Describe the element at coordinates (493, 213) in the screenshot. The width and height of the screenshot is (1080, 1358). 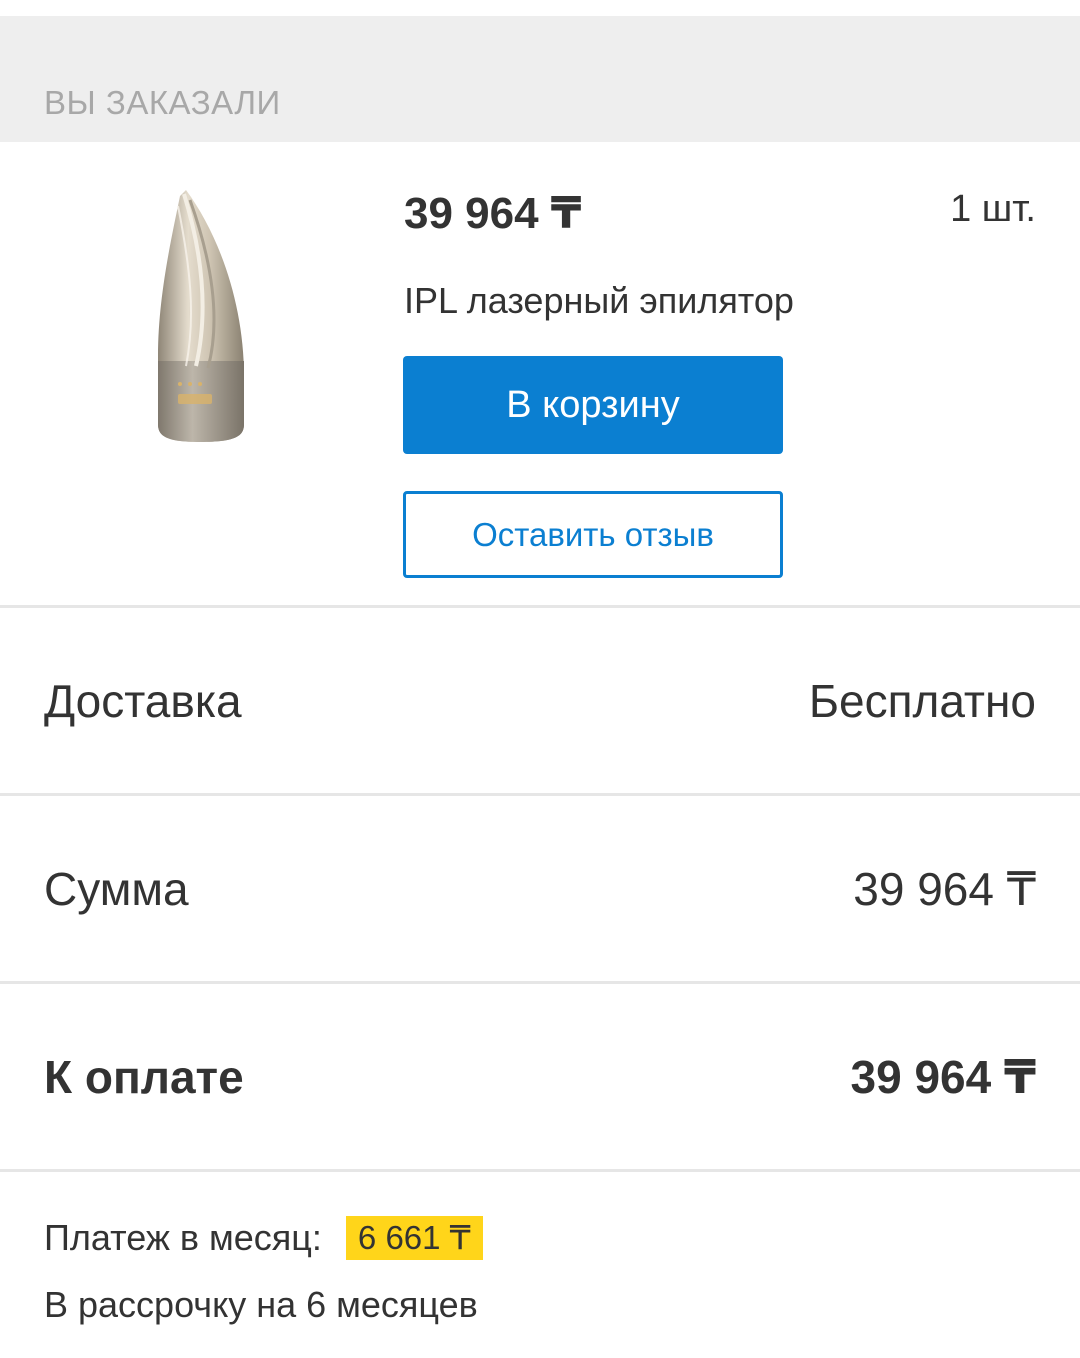
I see `product-price: 39 964 ₸` at that location.